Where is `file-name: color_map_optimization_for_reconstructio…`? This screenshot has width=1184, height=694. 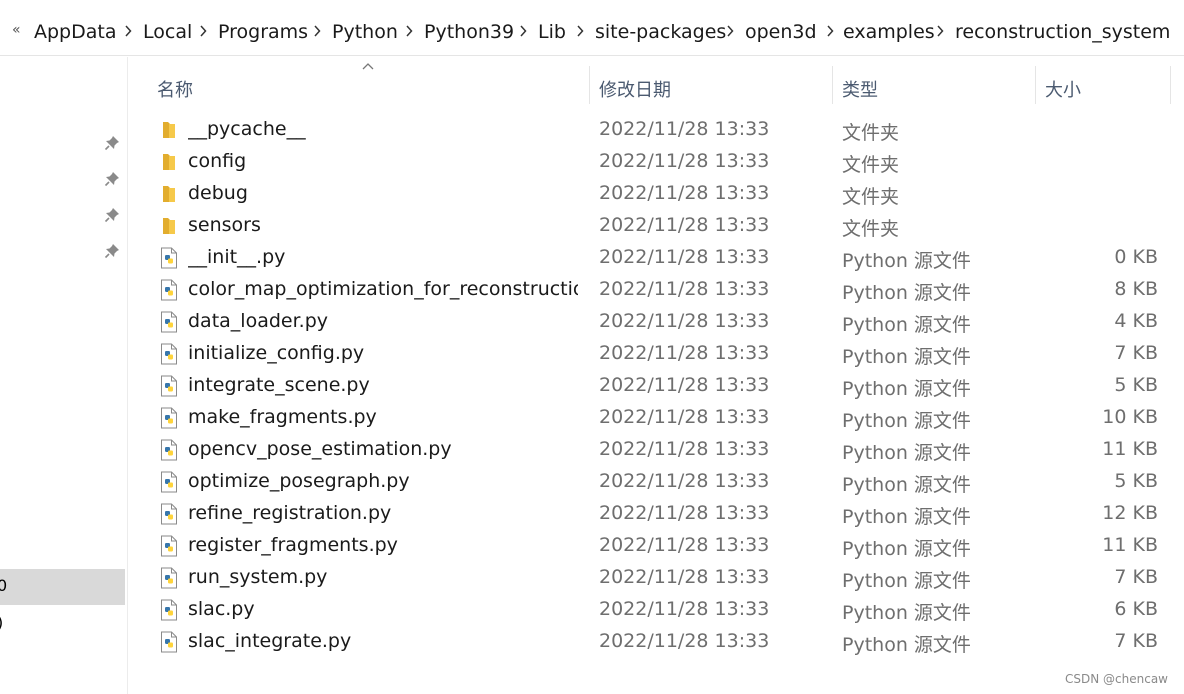 file-name: color_map_optimization_for_reconstructio… is located at coordinates (383, 289).